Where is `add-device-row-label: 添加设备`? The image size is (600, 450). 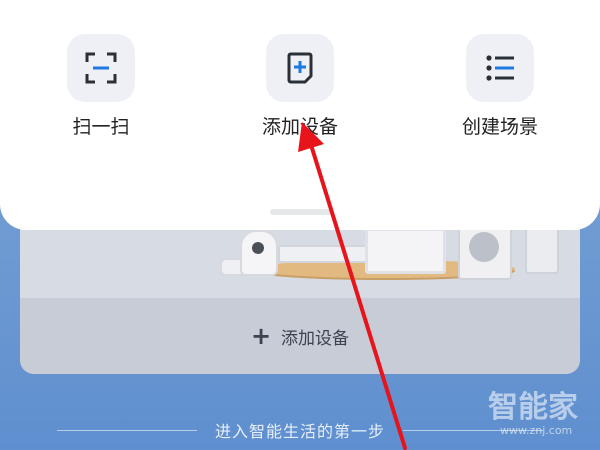 add-device-row-label: 添加设备 is located at coordinates (315, 338).